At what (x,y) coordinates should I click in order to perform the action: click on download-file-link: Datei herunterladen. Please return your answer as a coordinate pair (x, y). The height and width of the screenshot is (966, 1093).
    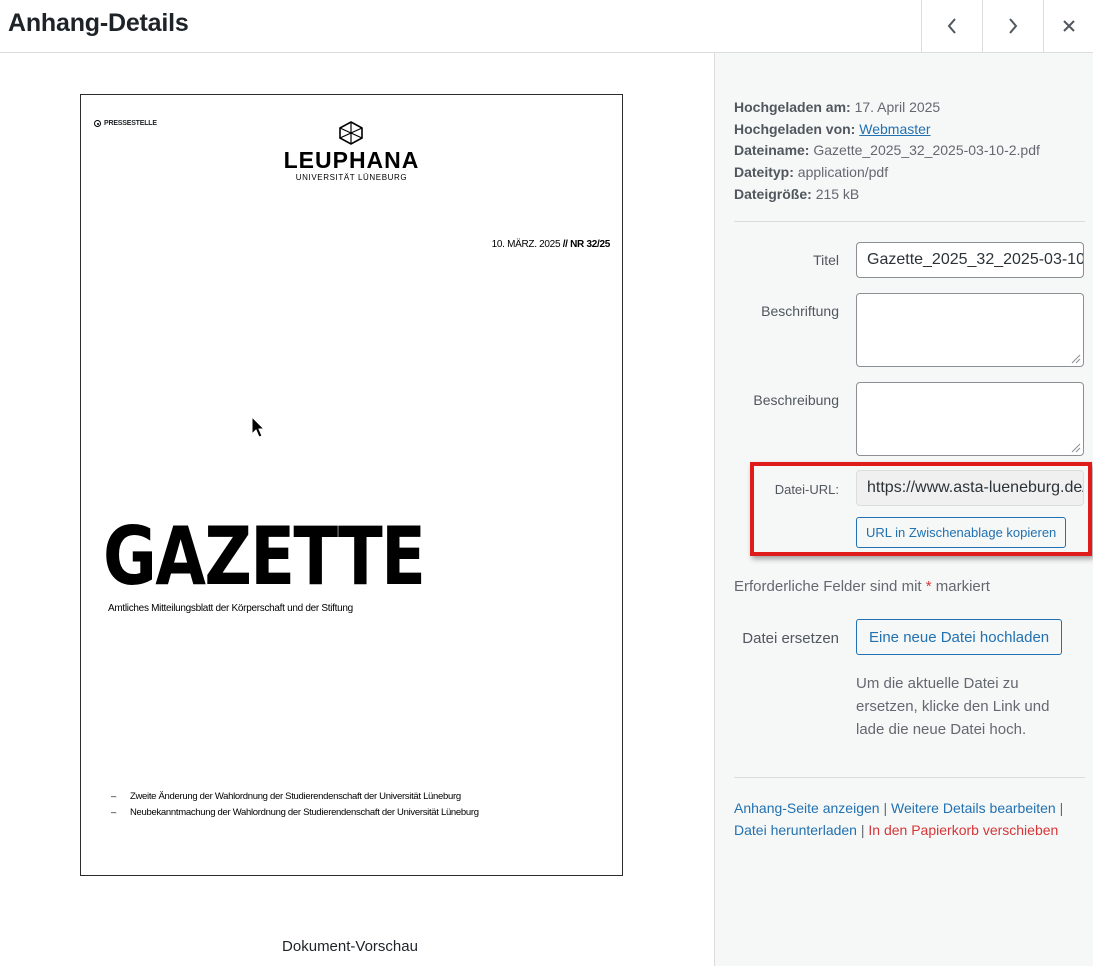
    Looking at the image, I should click on (795, 830).